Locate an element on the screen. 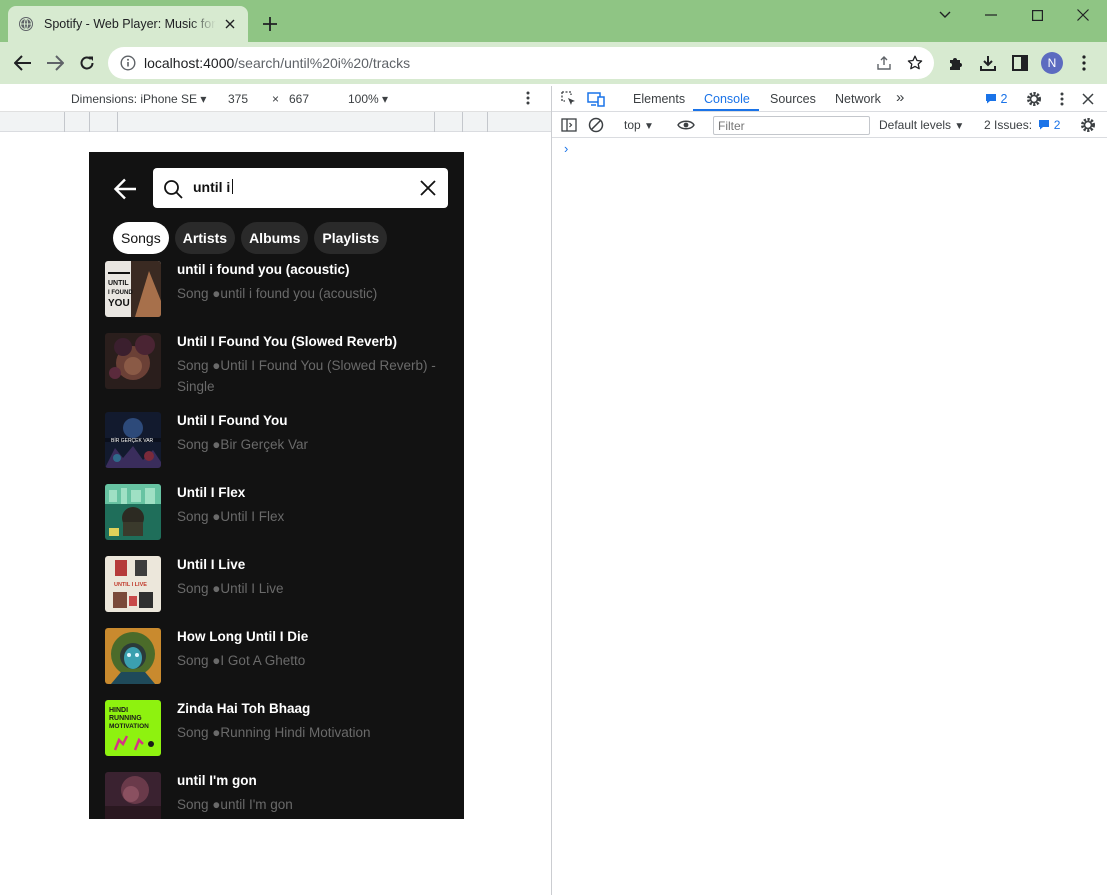 Image resolution: width=1107 pixels, height=895 pixels. chip-artists: Artists is located at coordinates (205, 238).